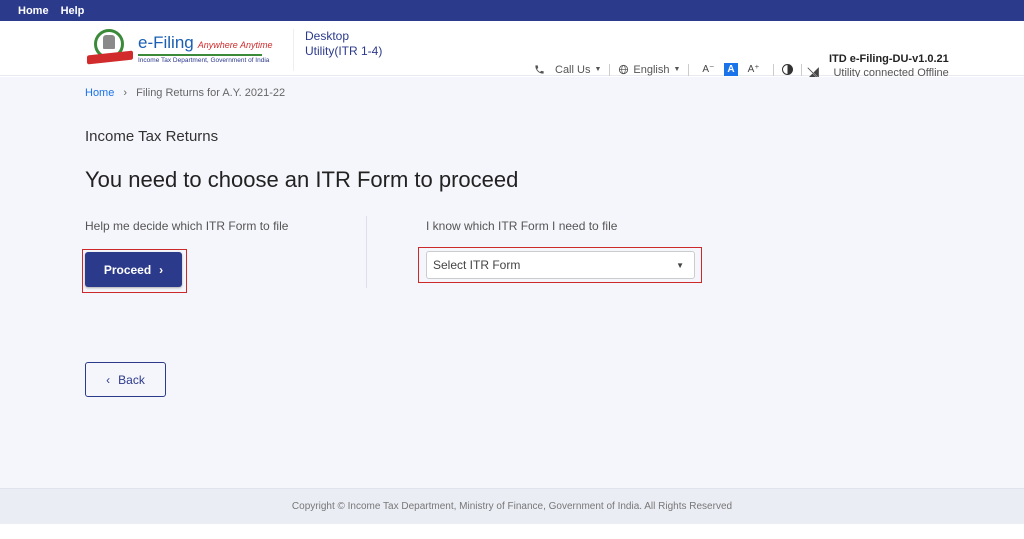  I want to click on globe-icon, so click(624, 69).